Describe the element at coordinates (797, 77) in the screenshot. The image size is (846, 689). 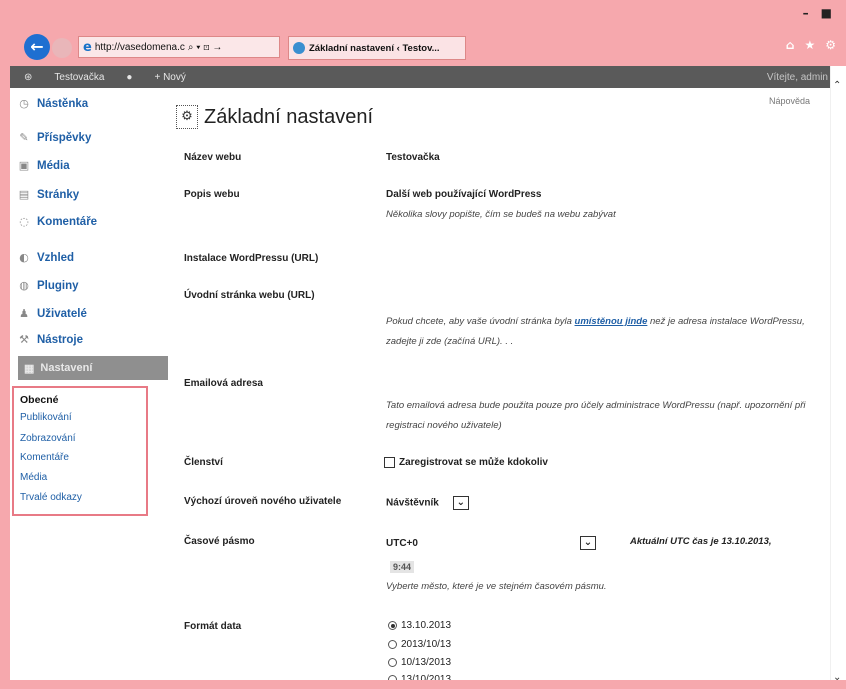
I see `admin-greeting: Vítejte, admin` at that location.